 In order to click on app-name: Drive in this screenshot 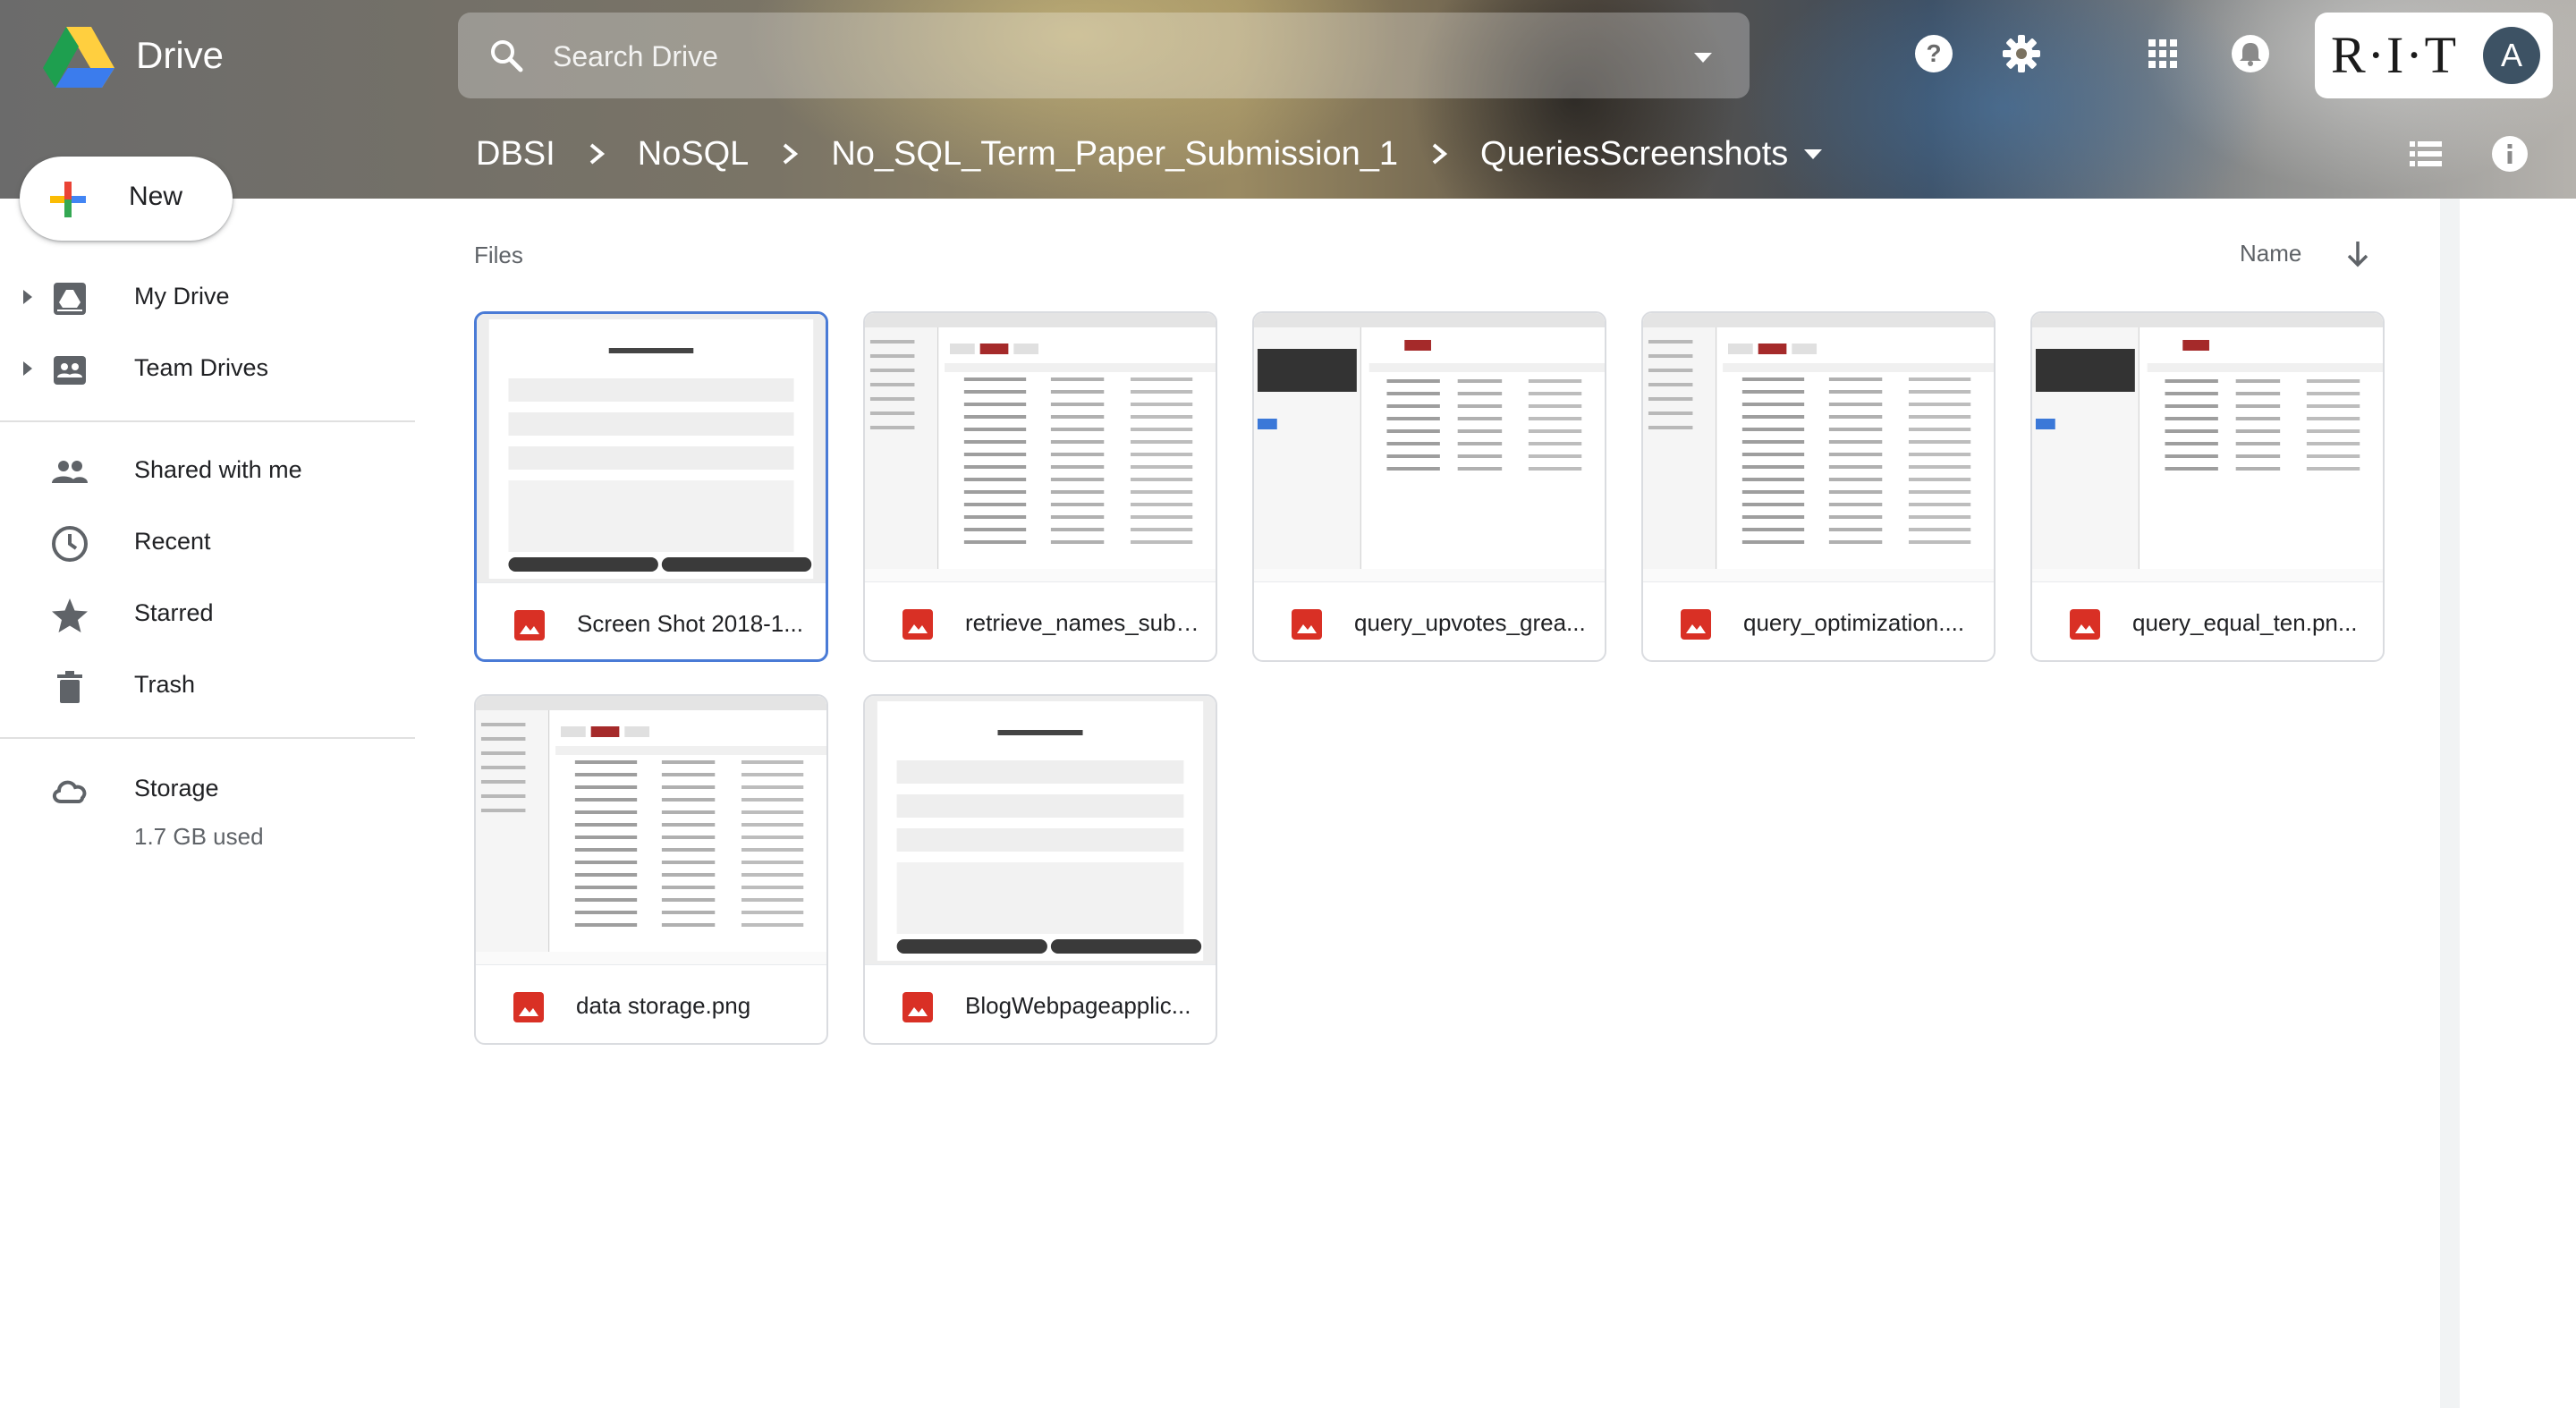, I will do `click(180, 56)`.